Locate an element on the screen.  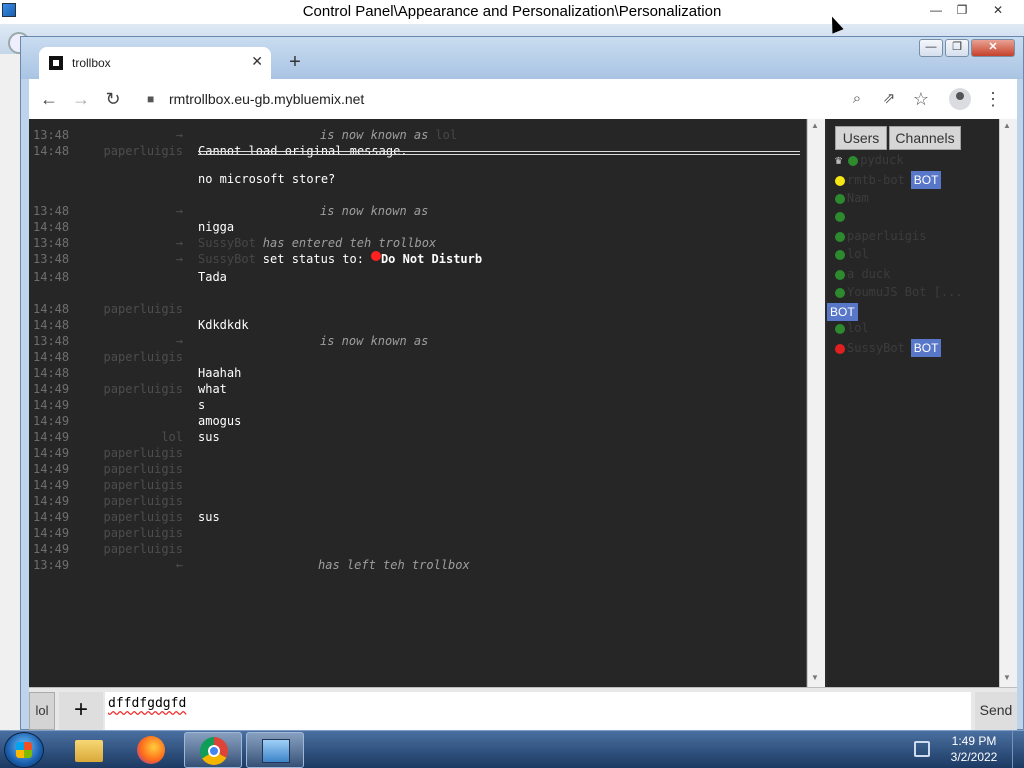
clock-time: 1:49 PM is located at coordinates (974, 741).